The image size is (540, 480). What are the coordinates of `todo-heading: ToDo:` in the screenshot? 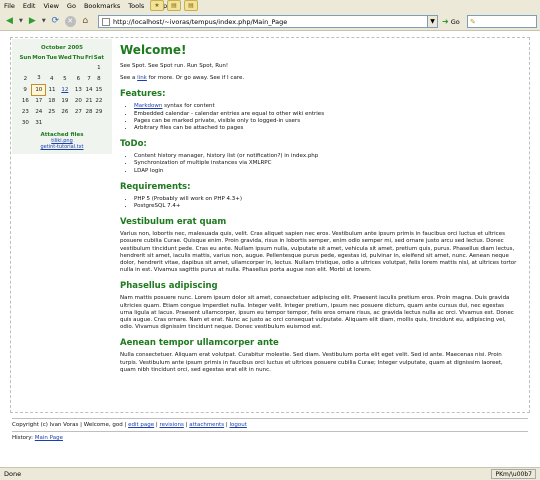 It's located at (133, 144).